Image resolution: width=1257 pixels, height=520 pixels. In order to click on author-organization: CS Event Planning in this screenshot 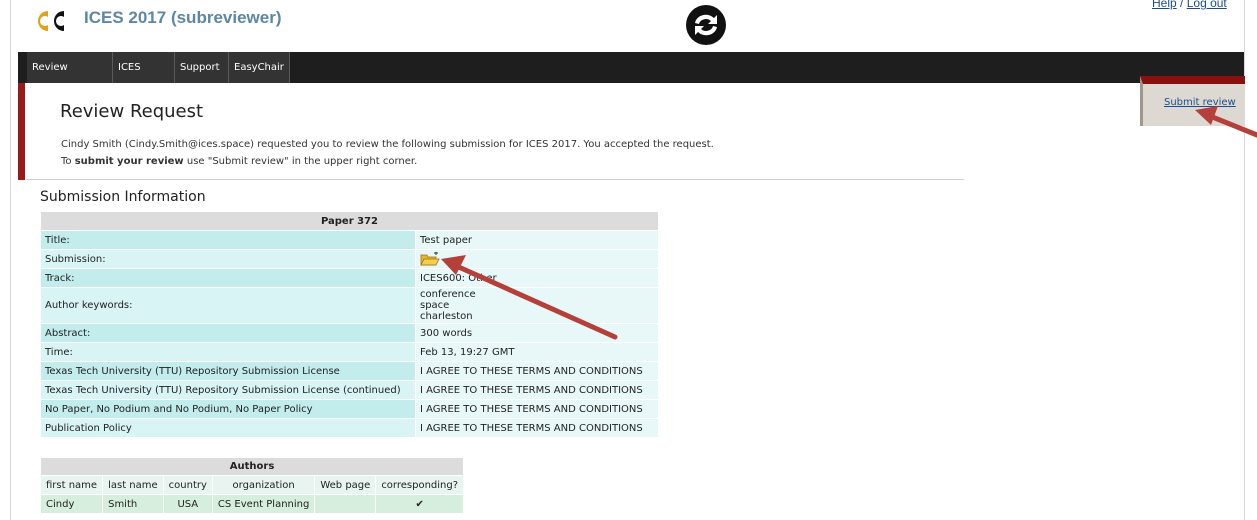, I will do `click(263, 504)`.